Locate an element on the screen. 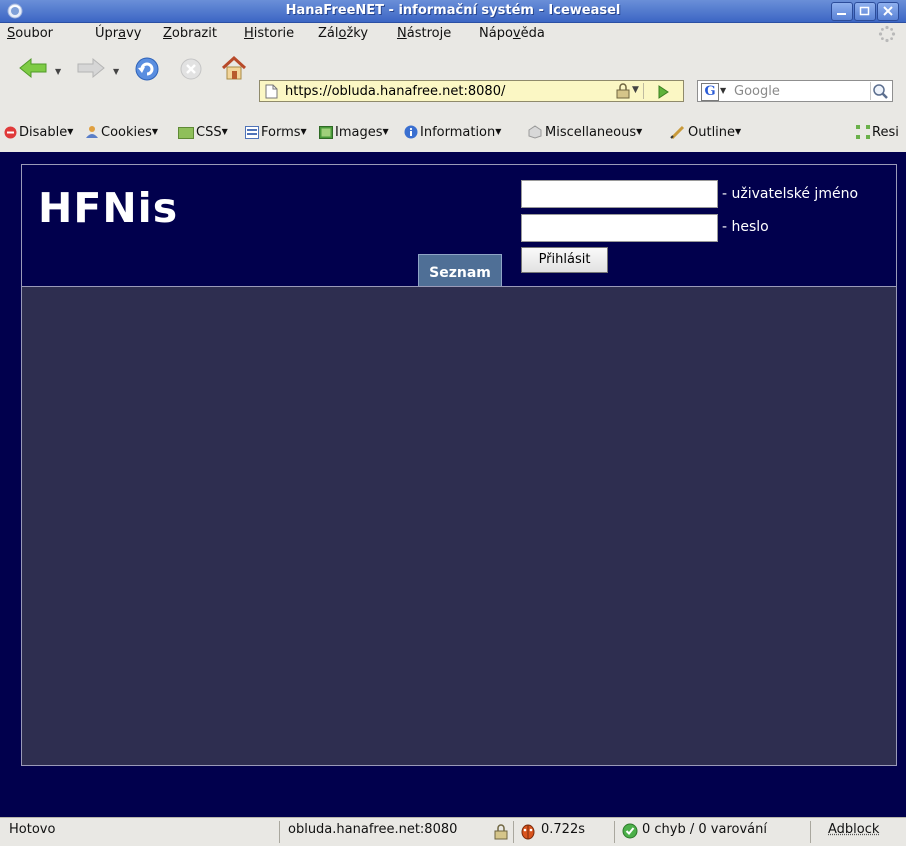  adblock-status: Adblock is located at coordinates (853, 833).